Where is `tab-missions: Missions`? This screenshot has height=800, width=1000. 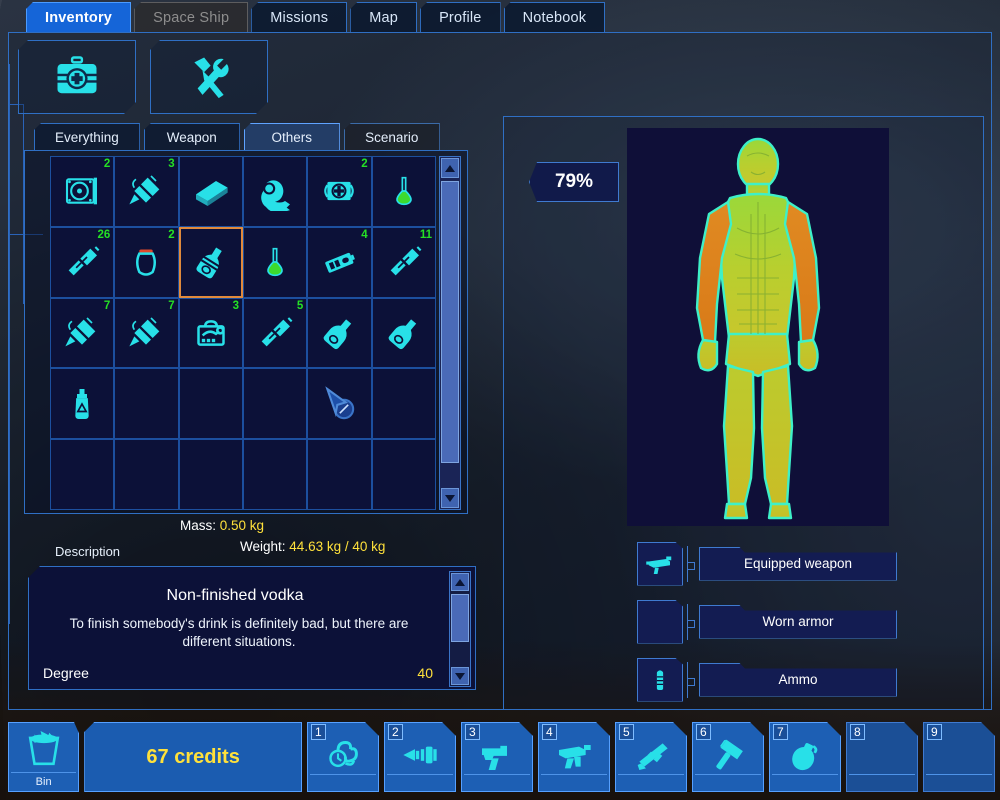 tab-missions: Missions is located at coordinates (299, 17).